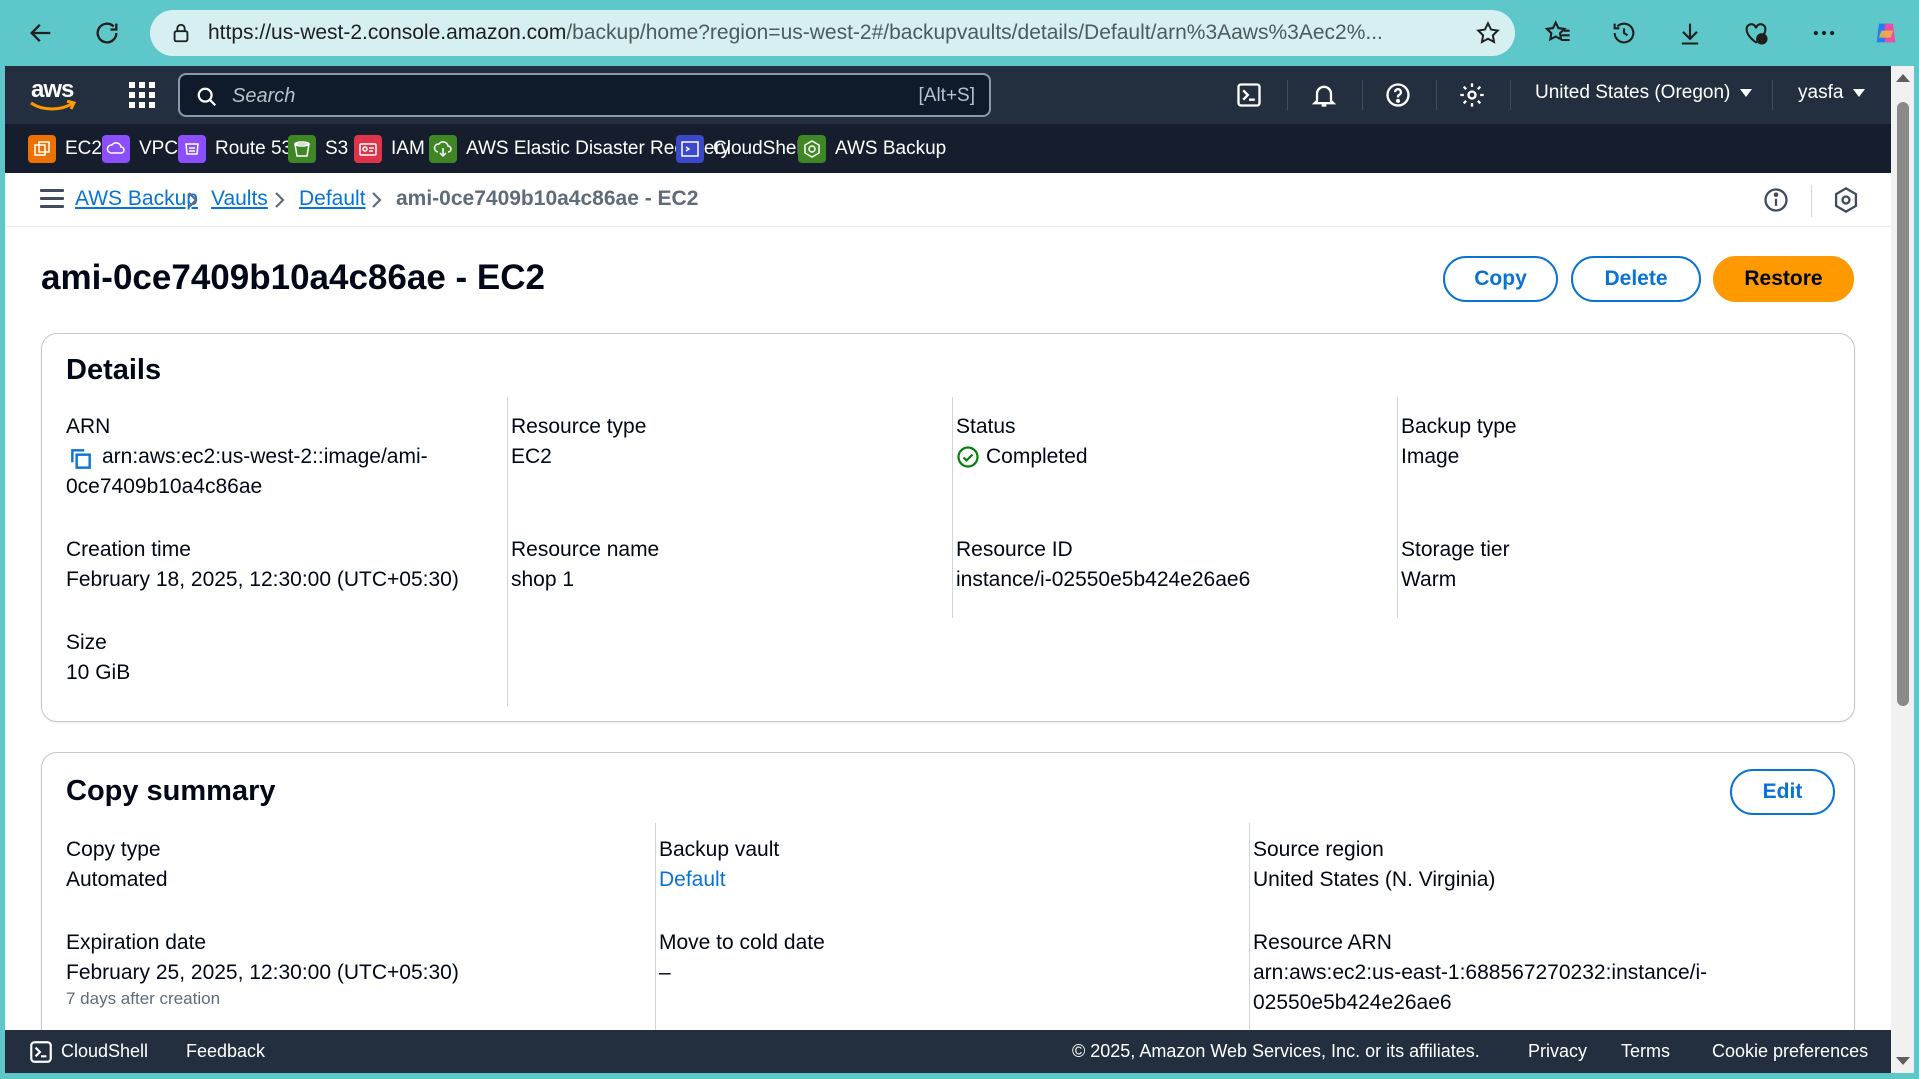 This screenshot has height=1079, width=1919. I want to click on page-scrollbar, so click(1902, 569).